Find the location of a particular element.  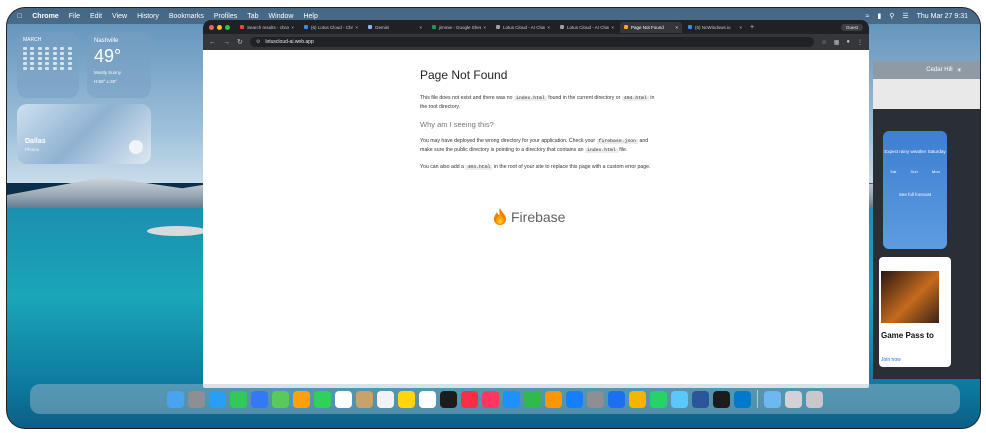

weather-highlow: H:60° L:40° is located at coordinates (106, 81).